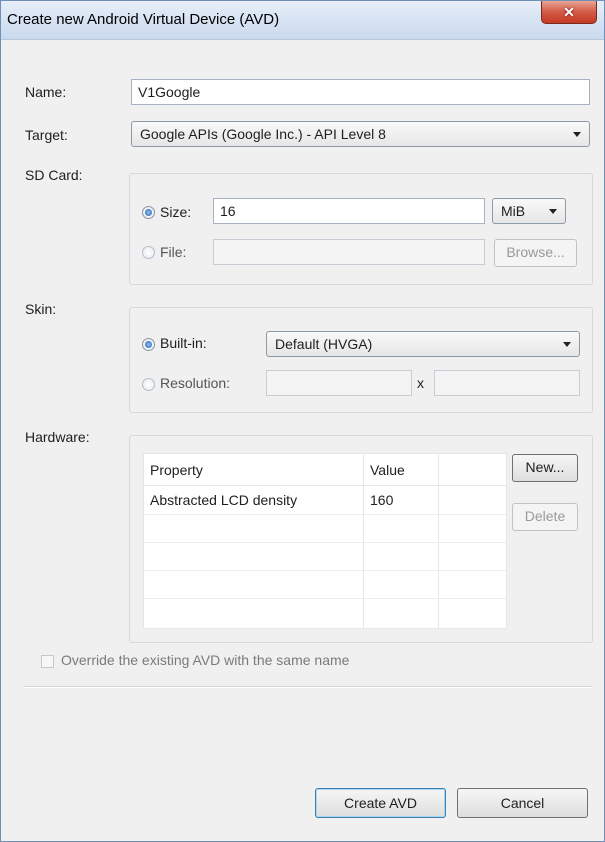 This screenshot has height=842, width=605. I want to click on name-label: Name:, so click(46, 92).